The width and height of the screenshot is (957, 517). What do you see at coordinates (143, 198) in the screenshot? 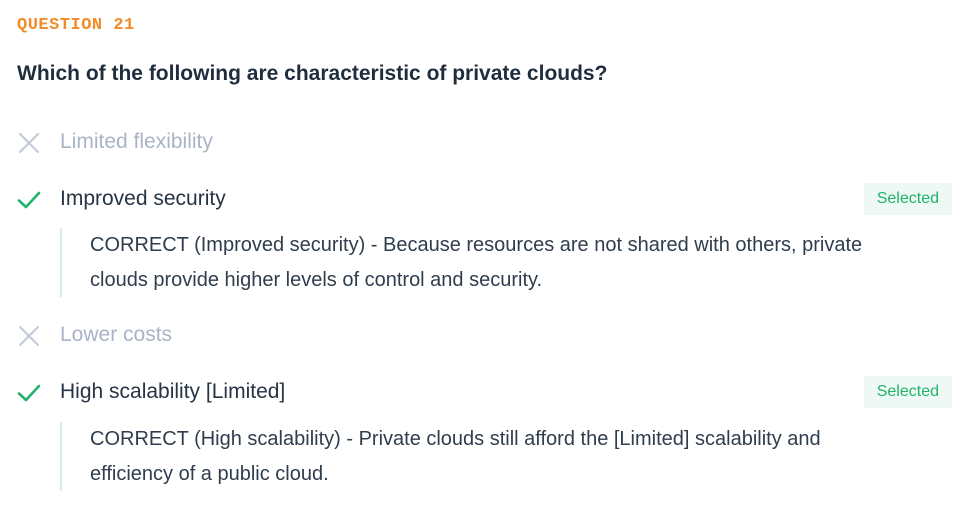
I see `option-label: Improved security` at bounding box center [143, 198].